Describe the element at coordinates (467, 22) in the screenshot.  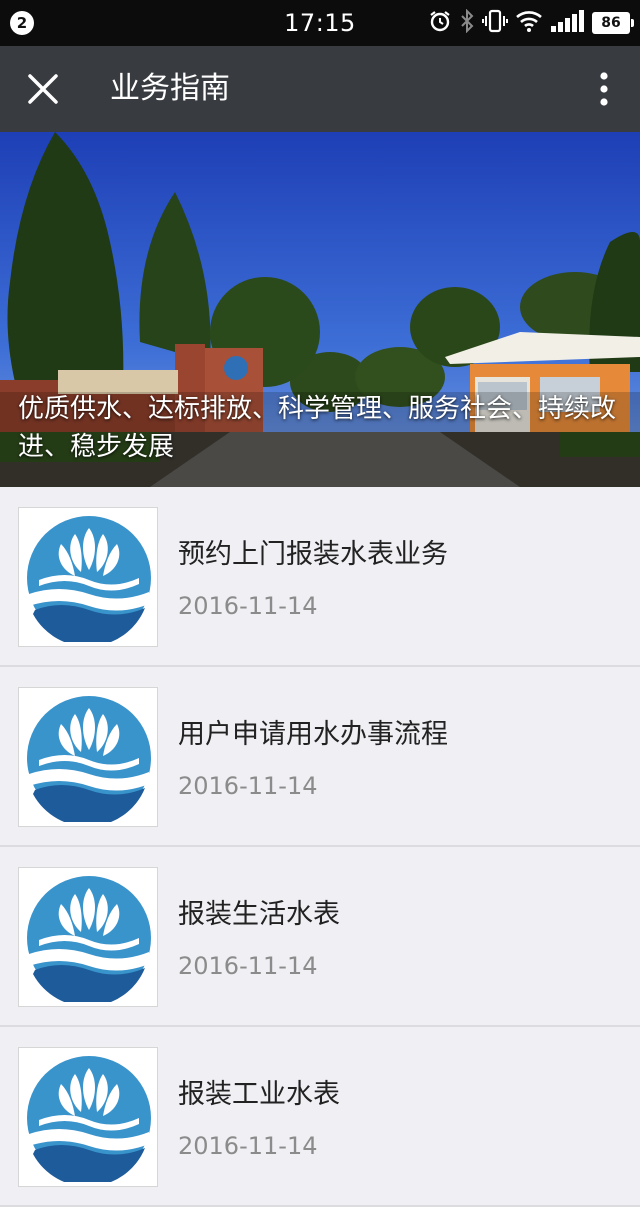
I see `bluetooth-icon` at that location.